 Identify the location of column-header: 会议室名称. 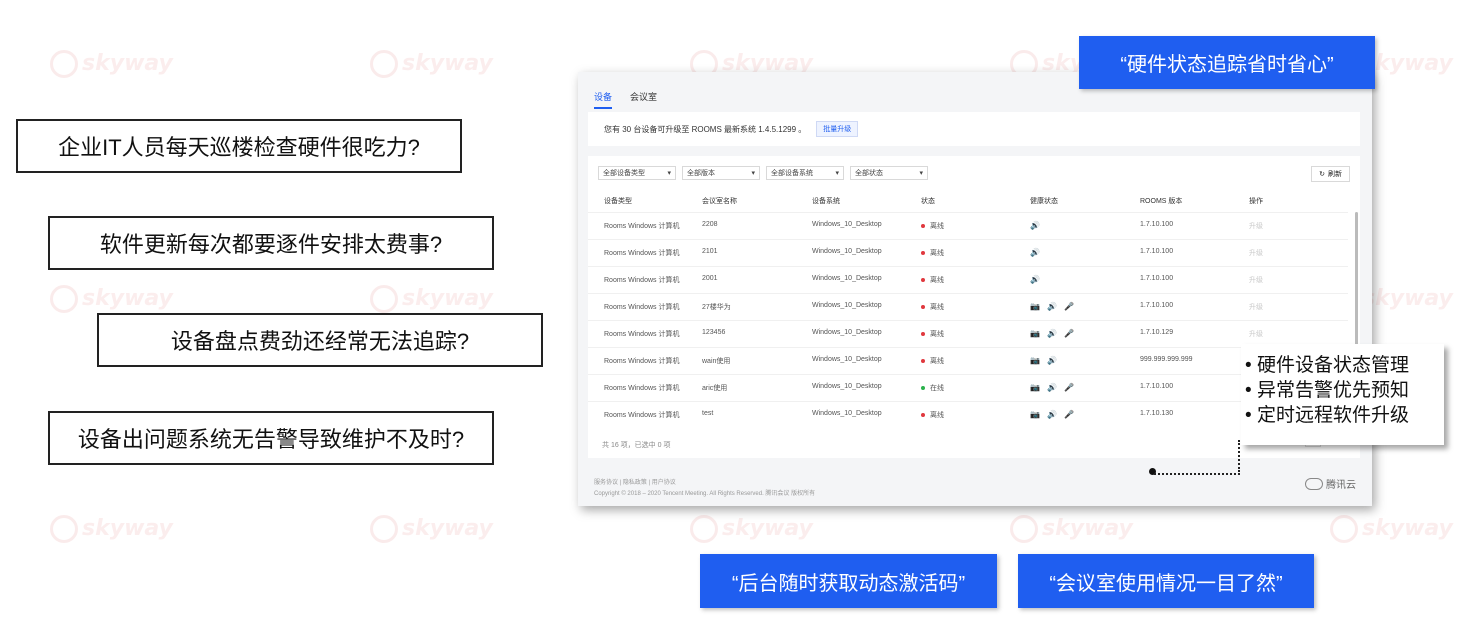
(719, 201).